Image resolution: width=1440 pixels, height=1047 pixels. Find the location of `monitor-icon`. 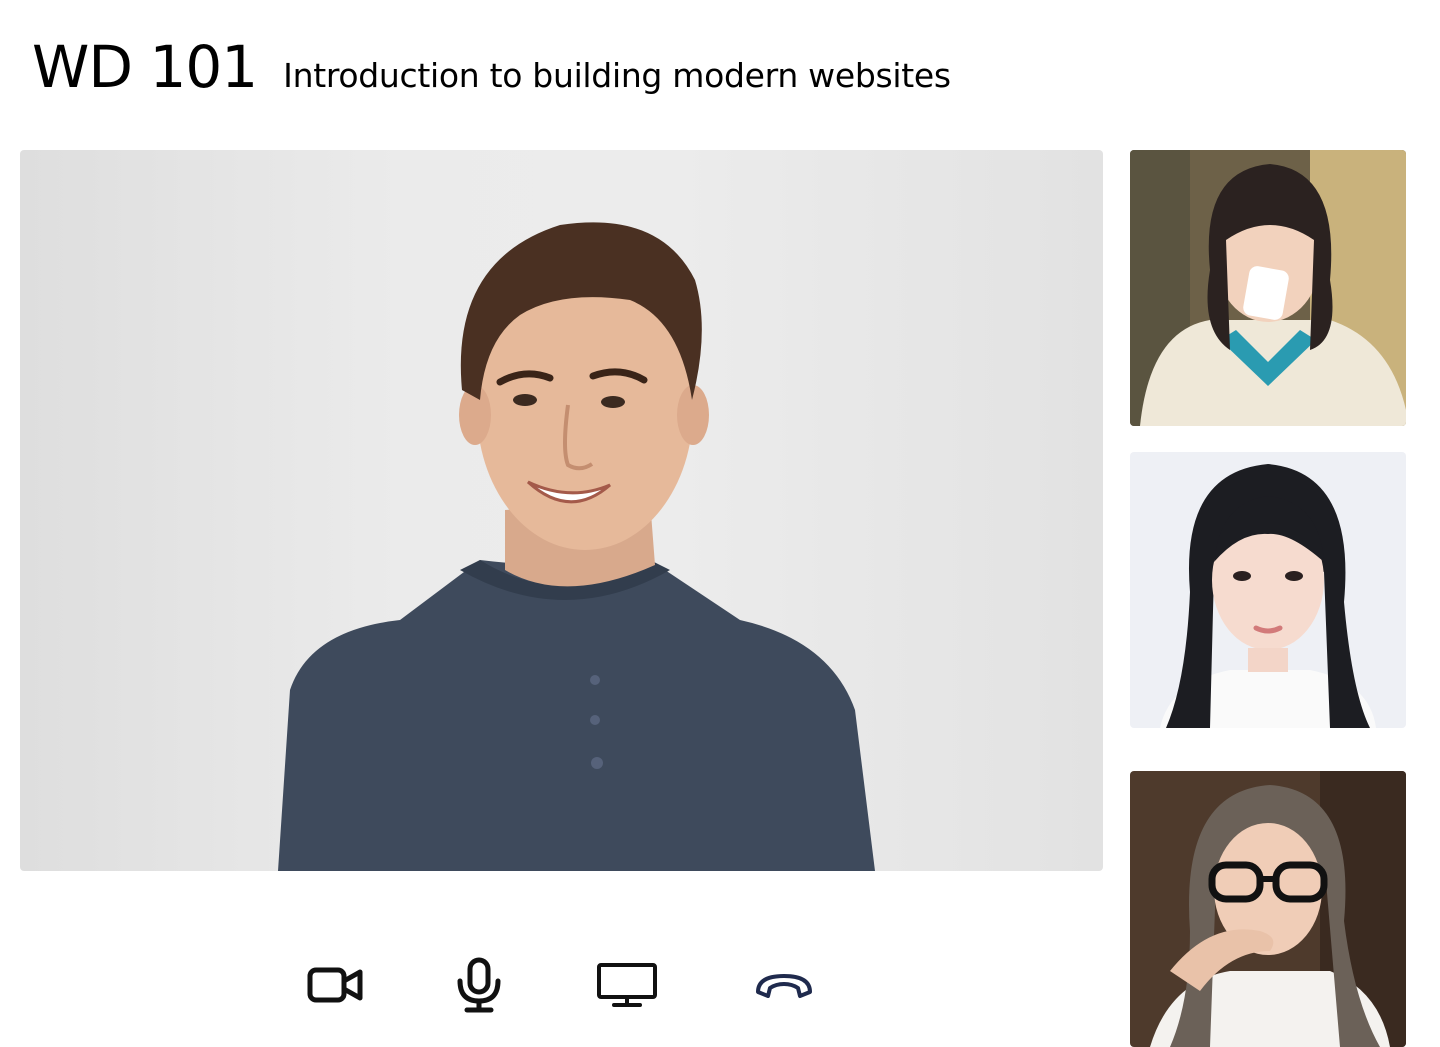

monitor-icon is located at coordinates (627, 985).